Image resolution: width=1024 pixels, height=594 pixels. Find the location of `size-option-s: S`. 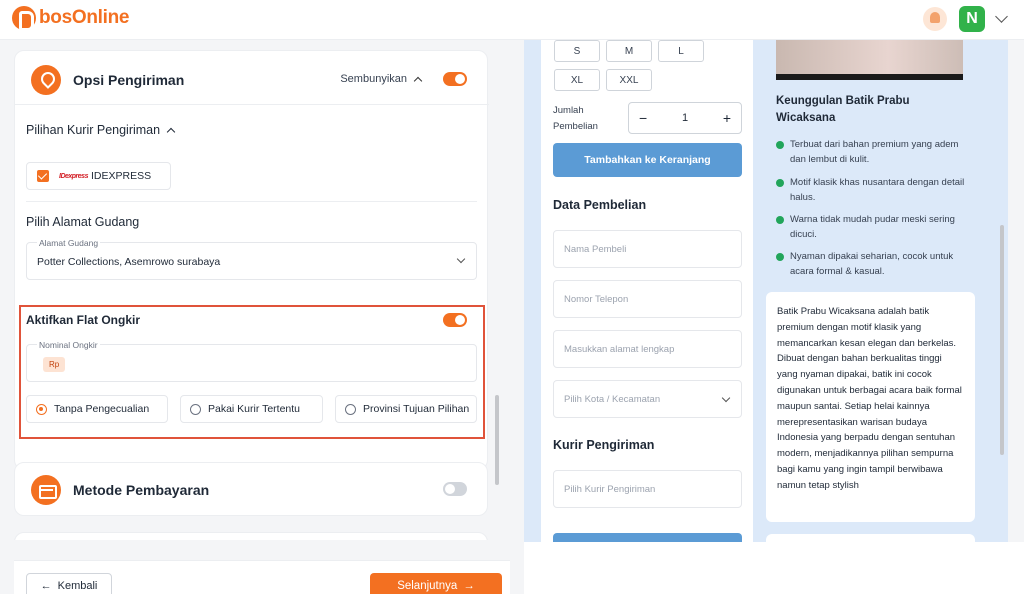

size-option-s: S is located at coordinates (577, 51).